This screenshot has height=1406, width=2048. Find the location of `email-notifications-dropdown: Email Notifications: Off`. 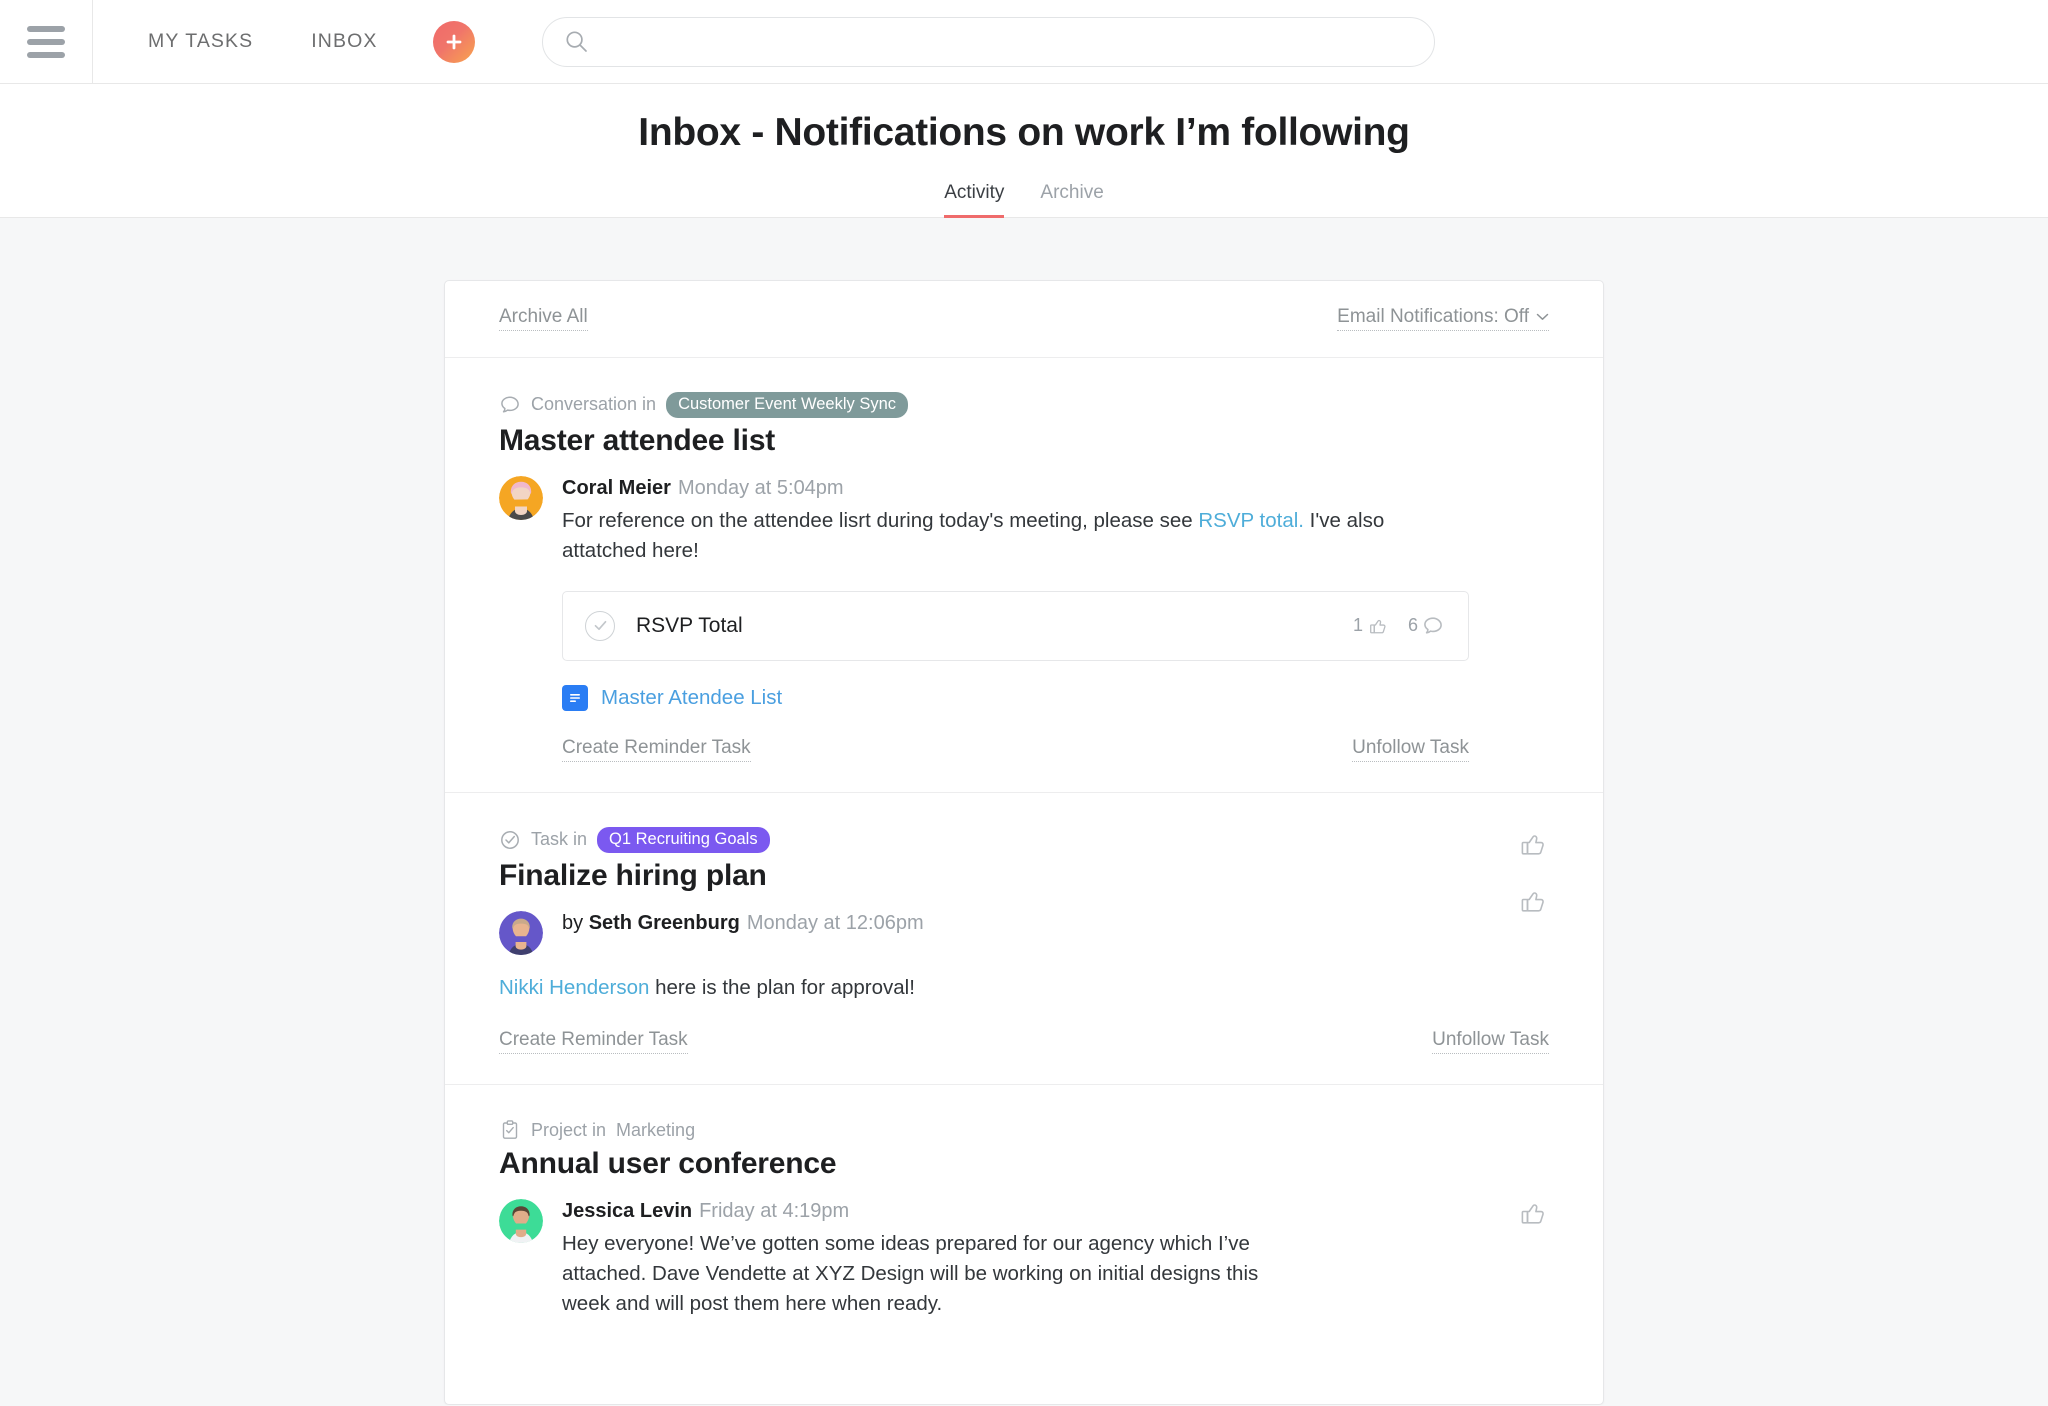

email-notifications-dropdown: Email Notifications: Off is located at coordinates (1443, 319).